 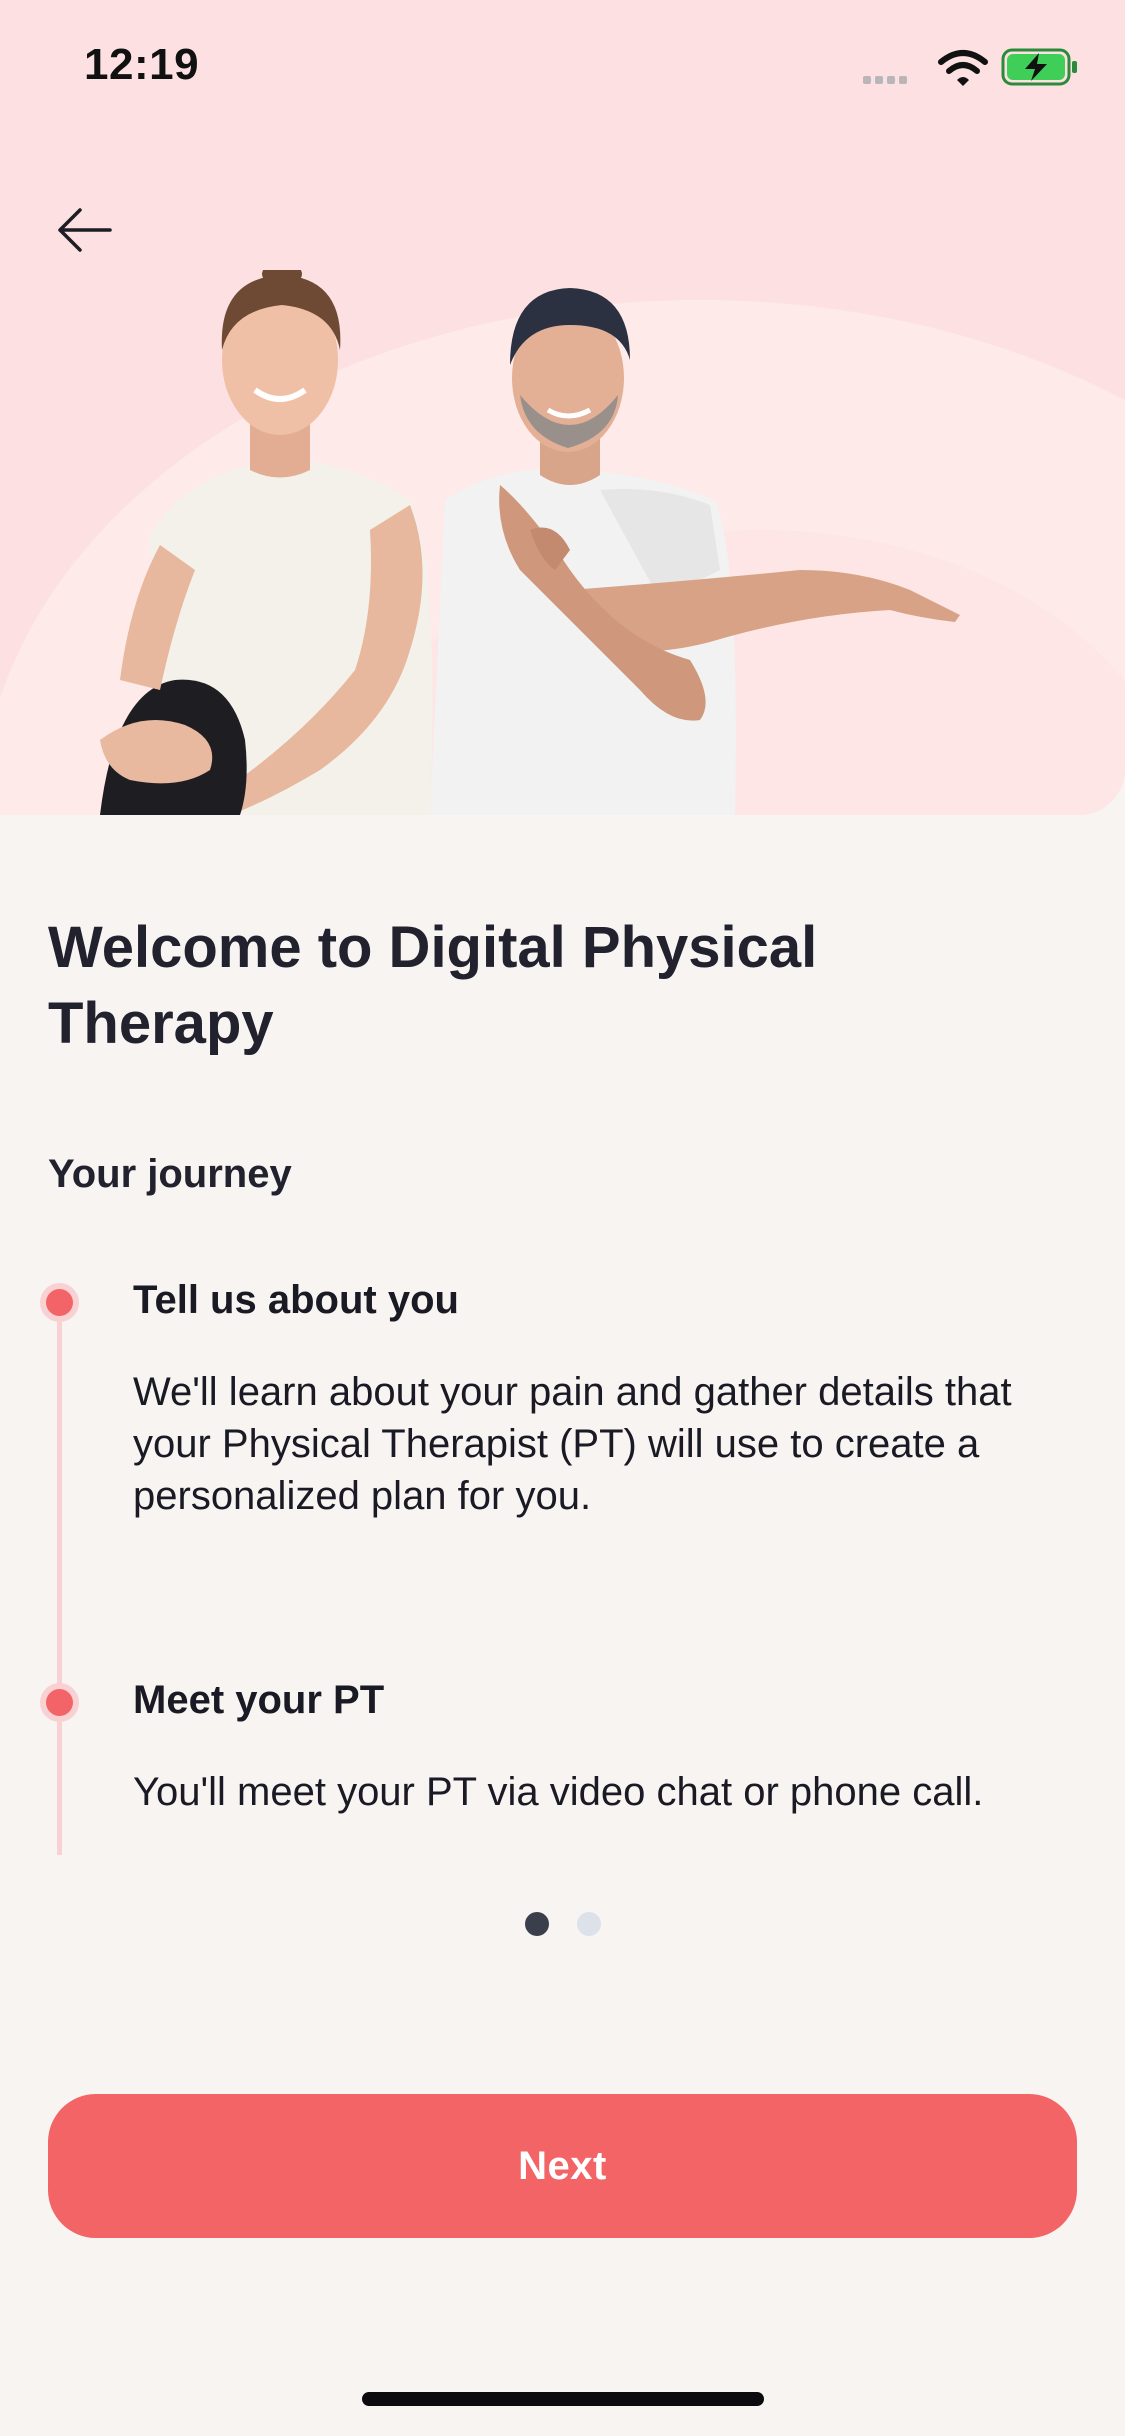 I want to click on home-indicator, so click(x=563, y=2399).